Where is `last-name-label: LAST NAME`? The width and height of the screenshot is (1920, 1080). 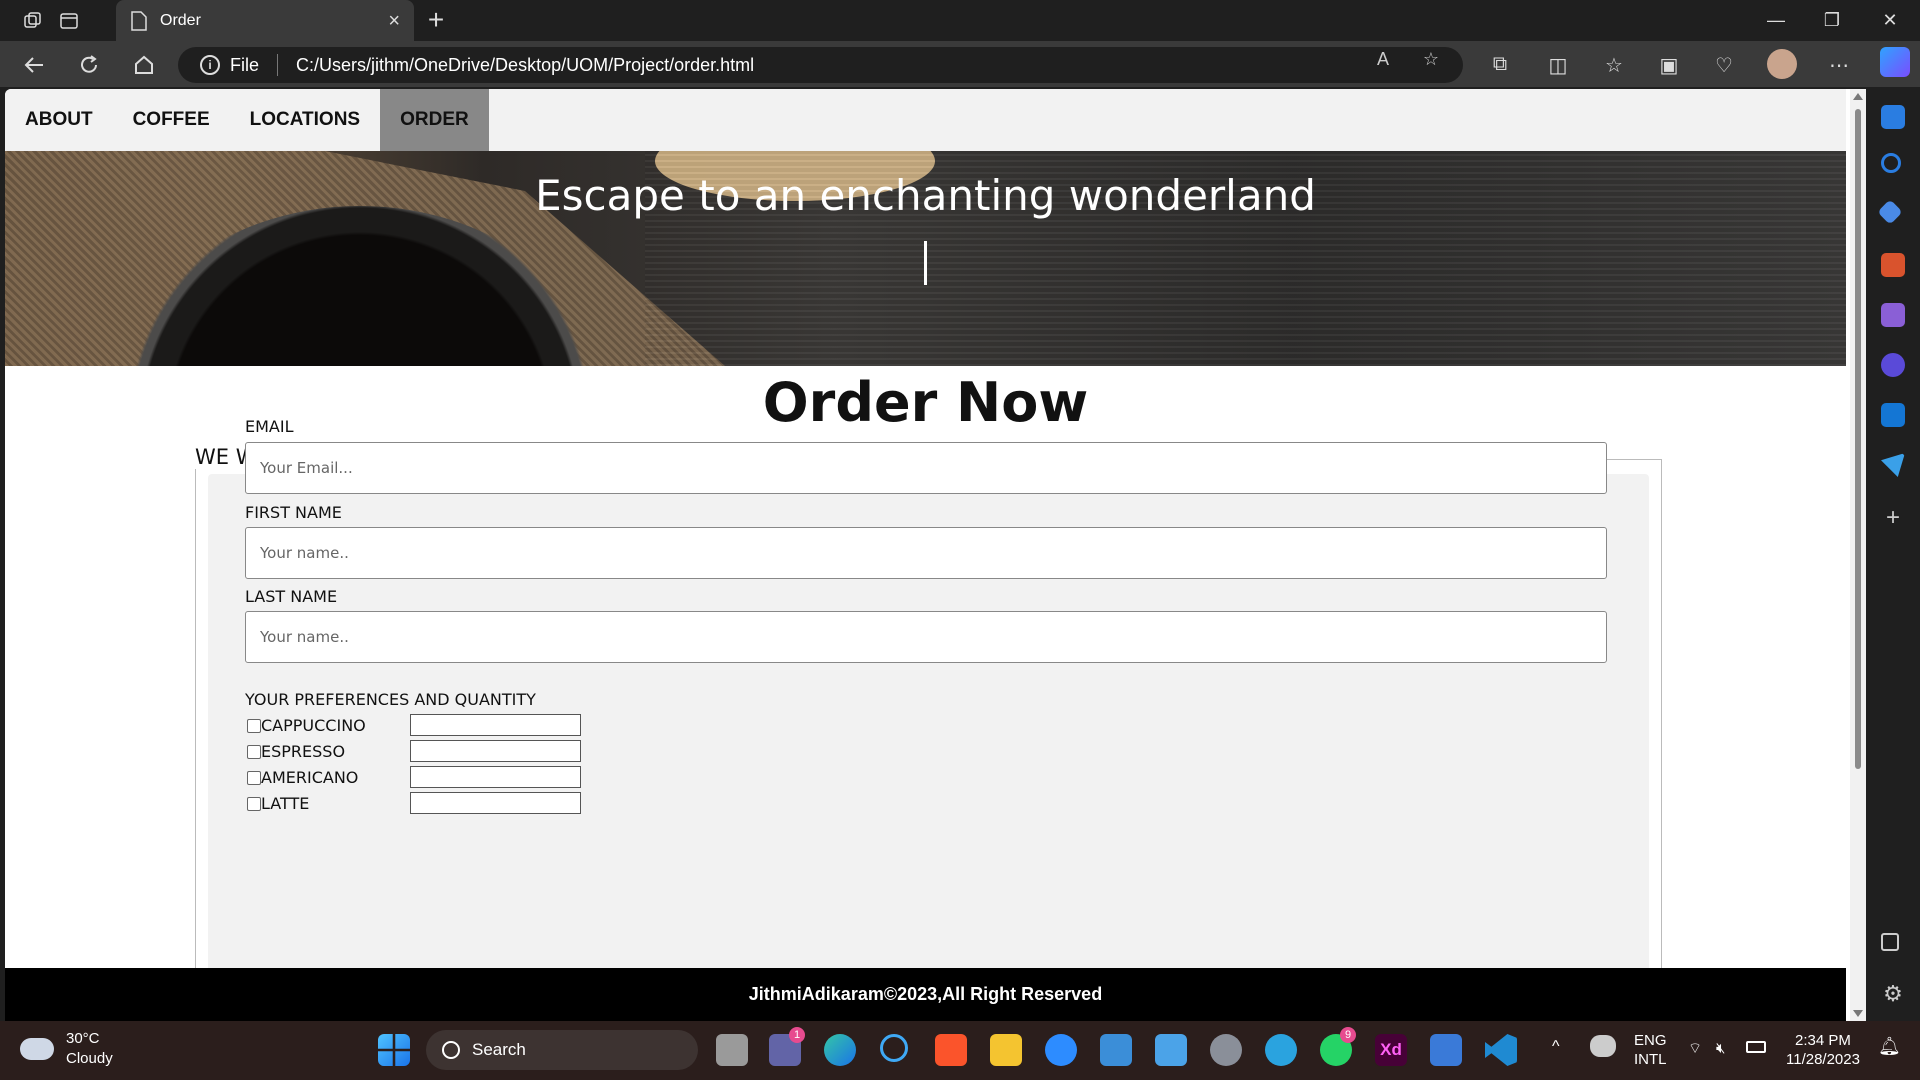
last-name-label: LAST NAME is located at coordinates (291, 596).